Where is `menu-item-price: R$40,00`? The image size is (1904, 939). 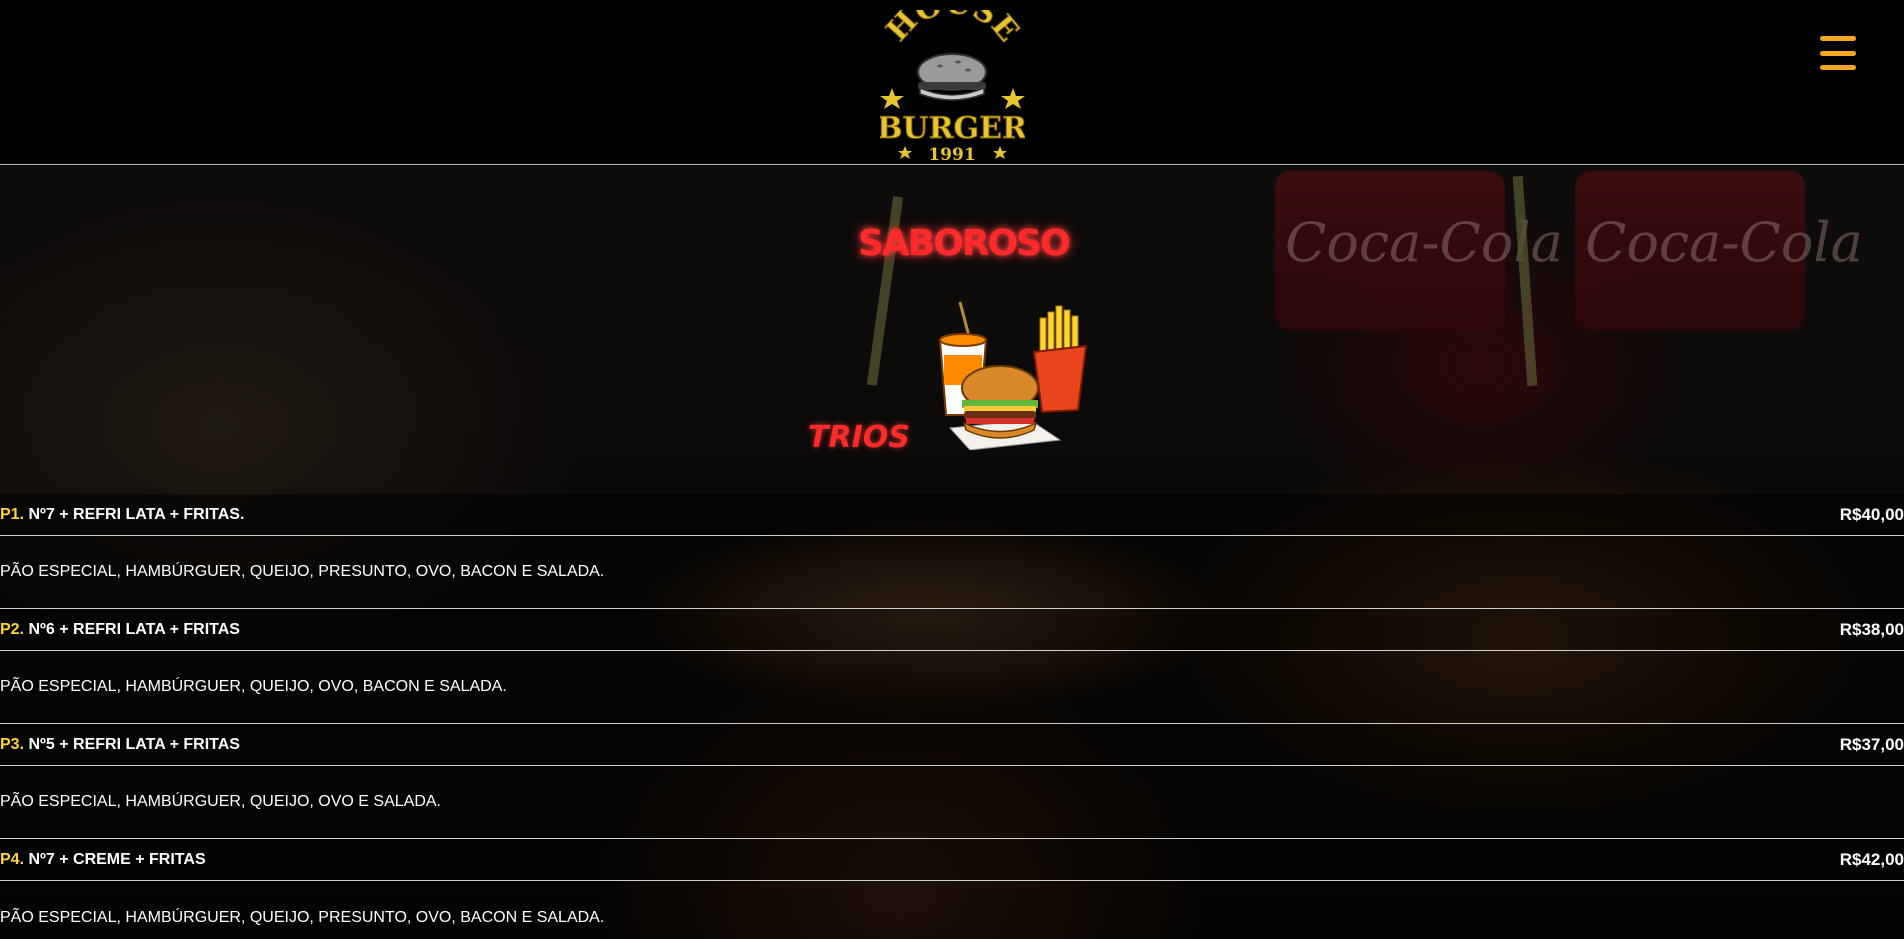 menu-item-price: R$40,00 is located at coordinates (1871, 514).